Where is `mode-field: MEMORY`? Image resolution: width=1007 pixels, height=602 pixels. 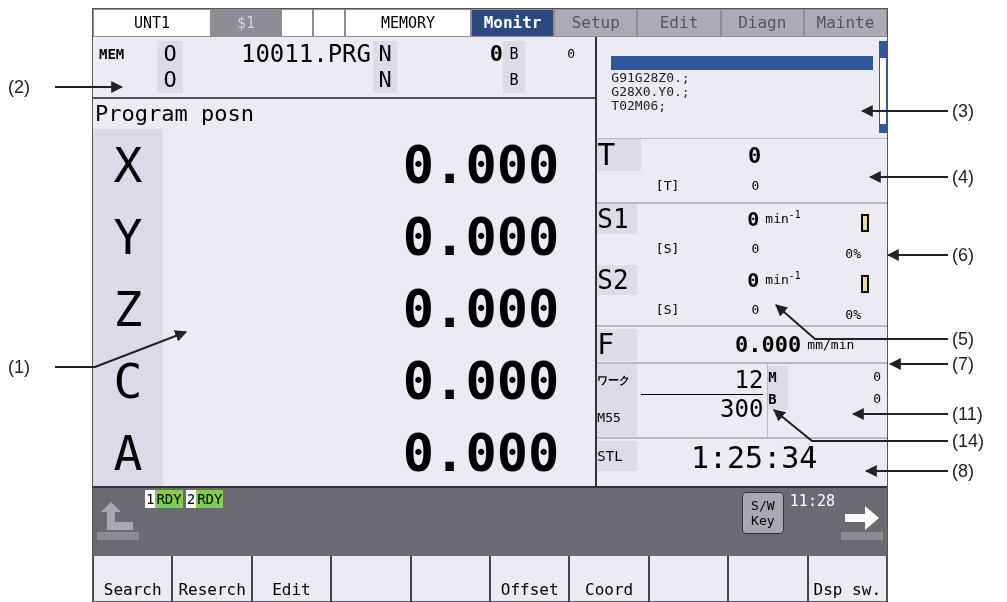
mode-field: MEMORY is located at coordinates (408, 23).